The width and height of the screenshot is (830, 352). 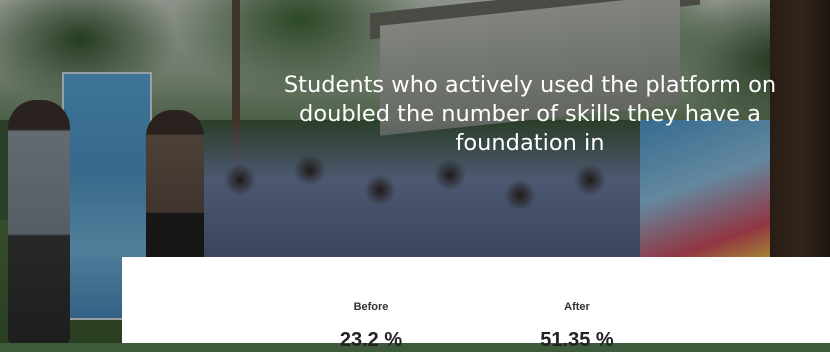 I want to click on headline-line-2: doubled the number of skills they have a, so click(x=530, y=114).